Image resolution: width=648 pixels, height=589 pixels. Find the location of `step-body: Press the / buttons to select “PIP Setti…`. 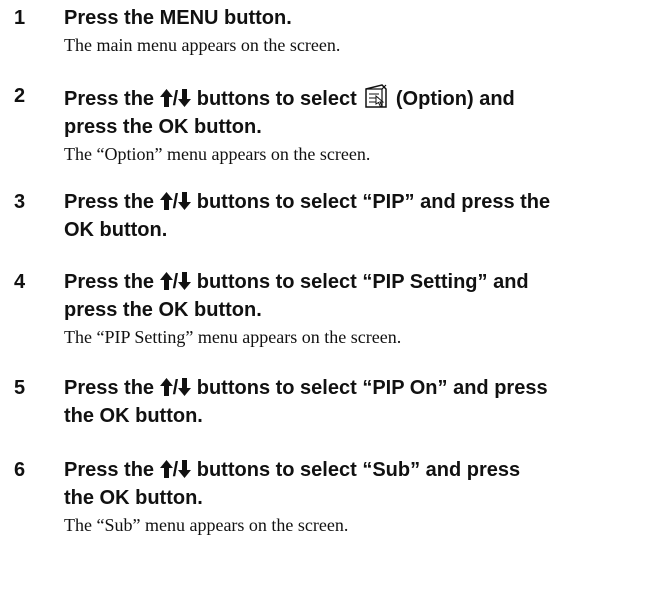

step-body: Press the / buttons to select “PIP Setti… is located at coordinates (354, 309).